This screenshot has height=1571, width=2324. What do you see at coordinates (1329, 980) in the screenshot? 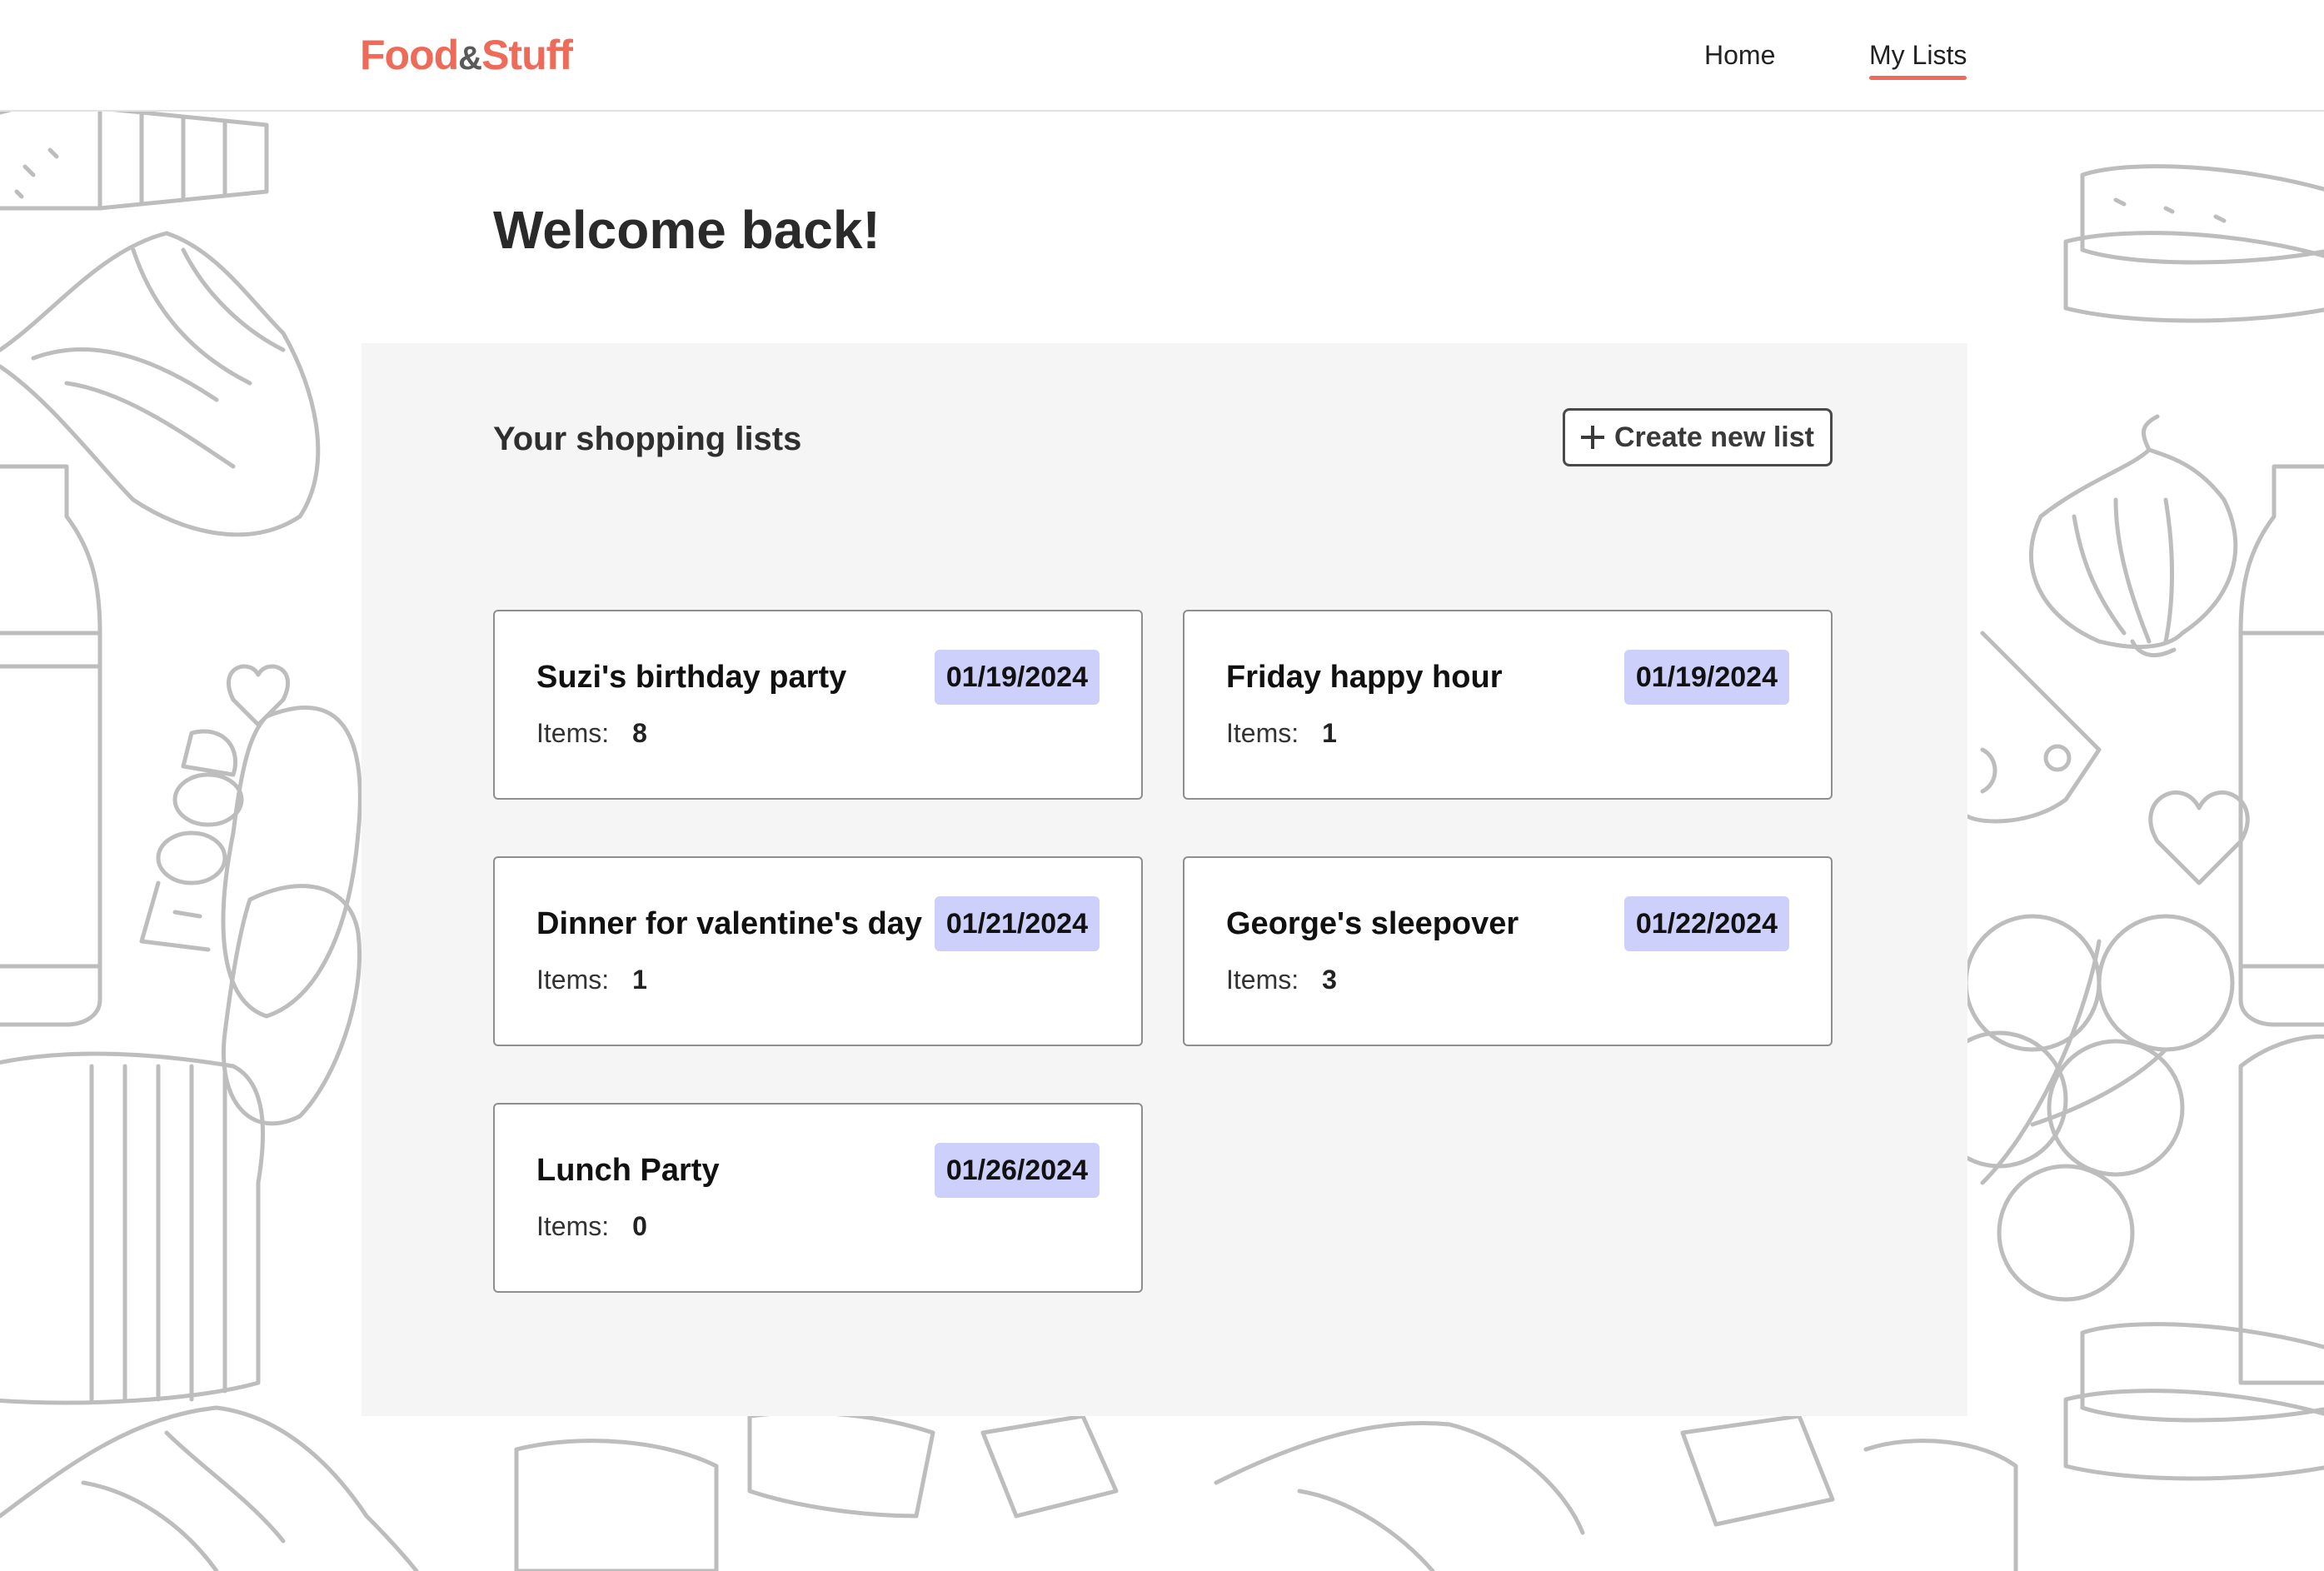
I see `items-count: 3` at bounding box center [1329, 980].